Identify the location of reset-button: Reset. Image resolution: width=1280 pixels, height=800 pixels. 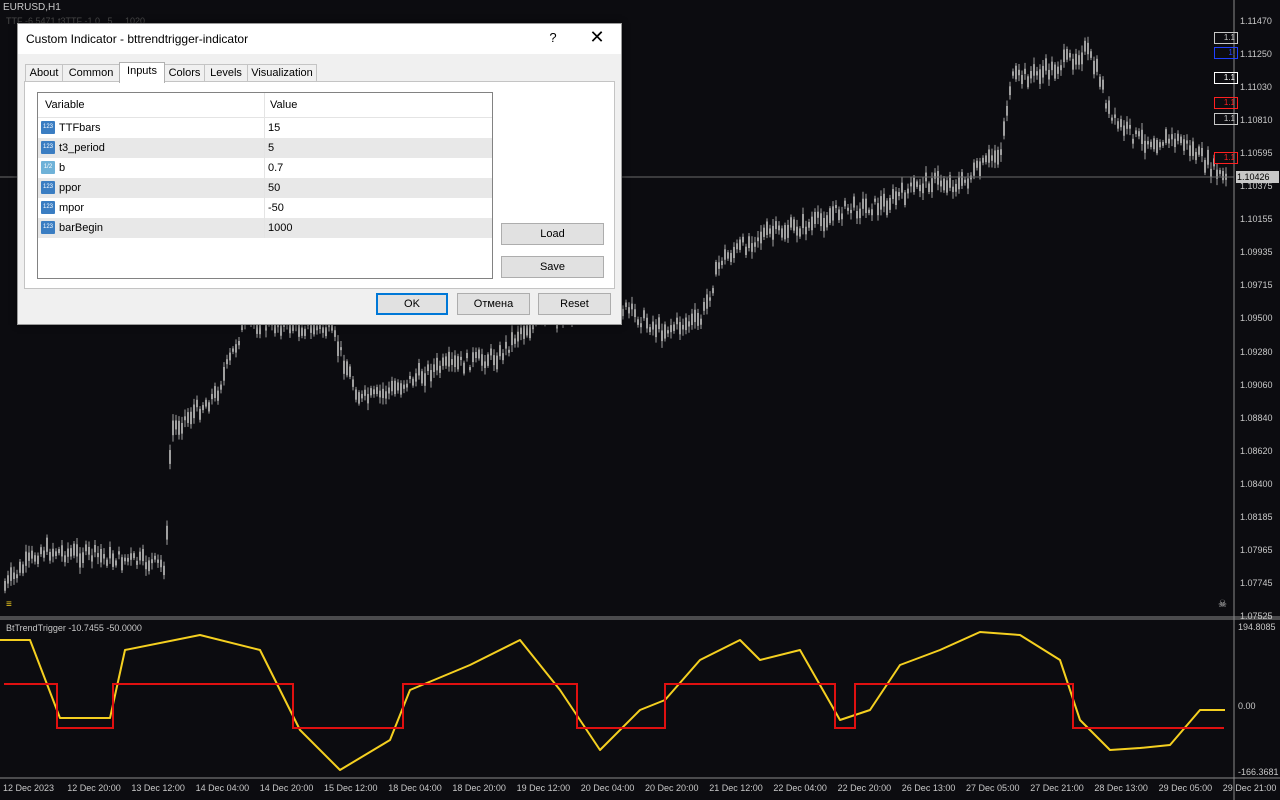
(574, 304).